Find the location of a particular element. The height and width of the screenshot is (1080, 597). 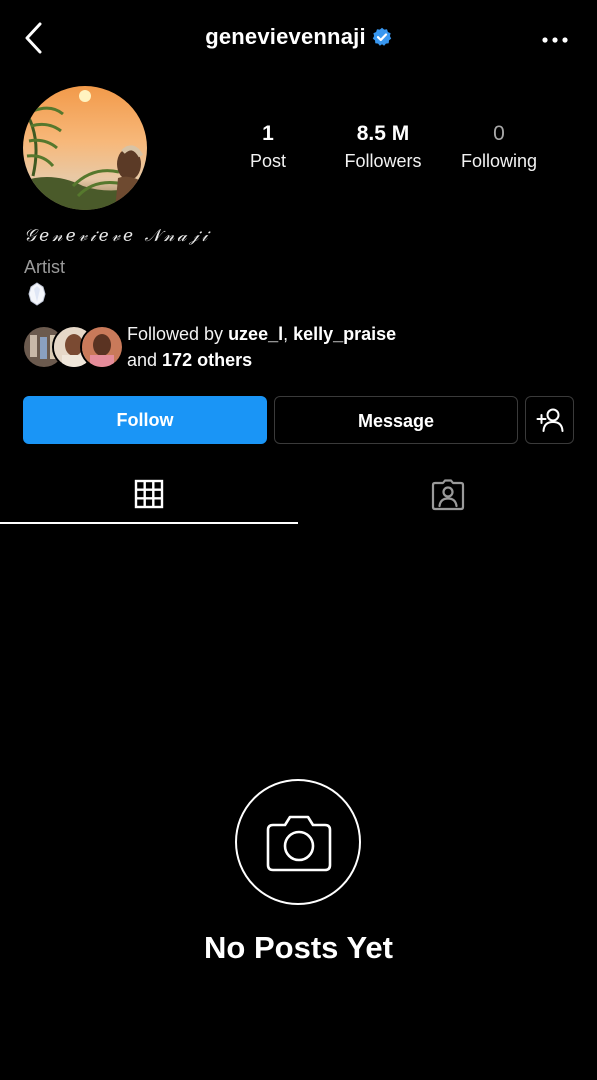

tab-tagged is located at coordinates (447, 498).